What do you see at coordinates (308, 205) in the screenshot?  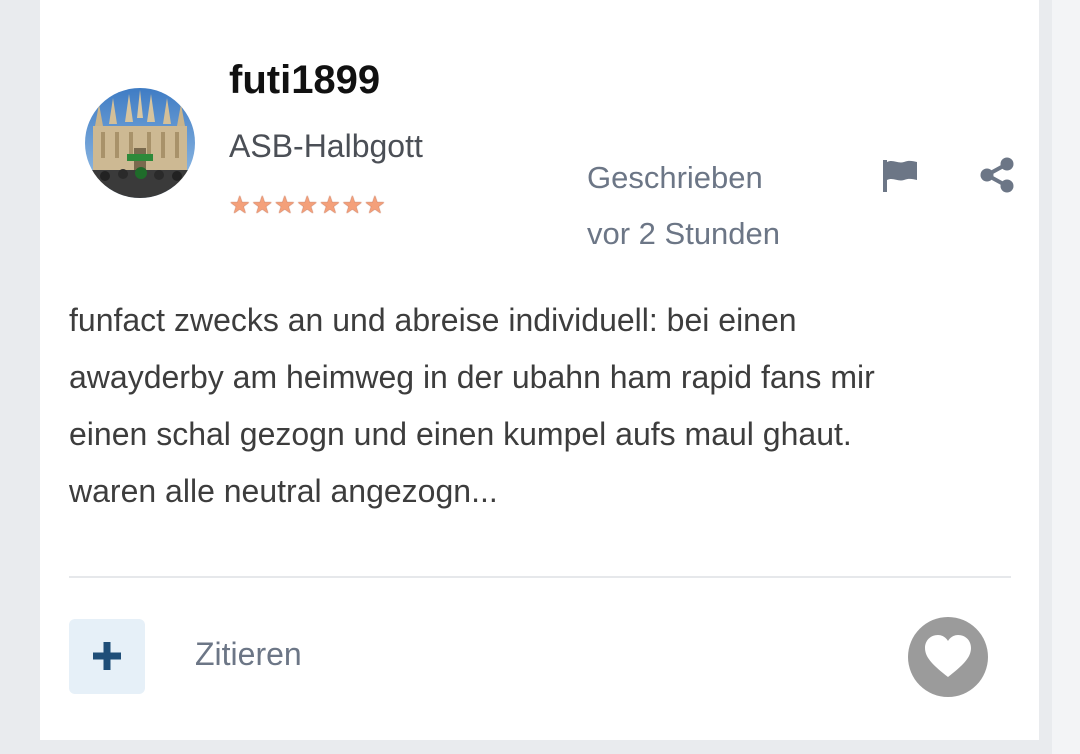 I see `rank-stars: ★★★★★★★` at bounding box center [308, 205].